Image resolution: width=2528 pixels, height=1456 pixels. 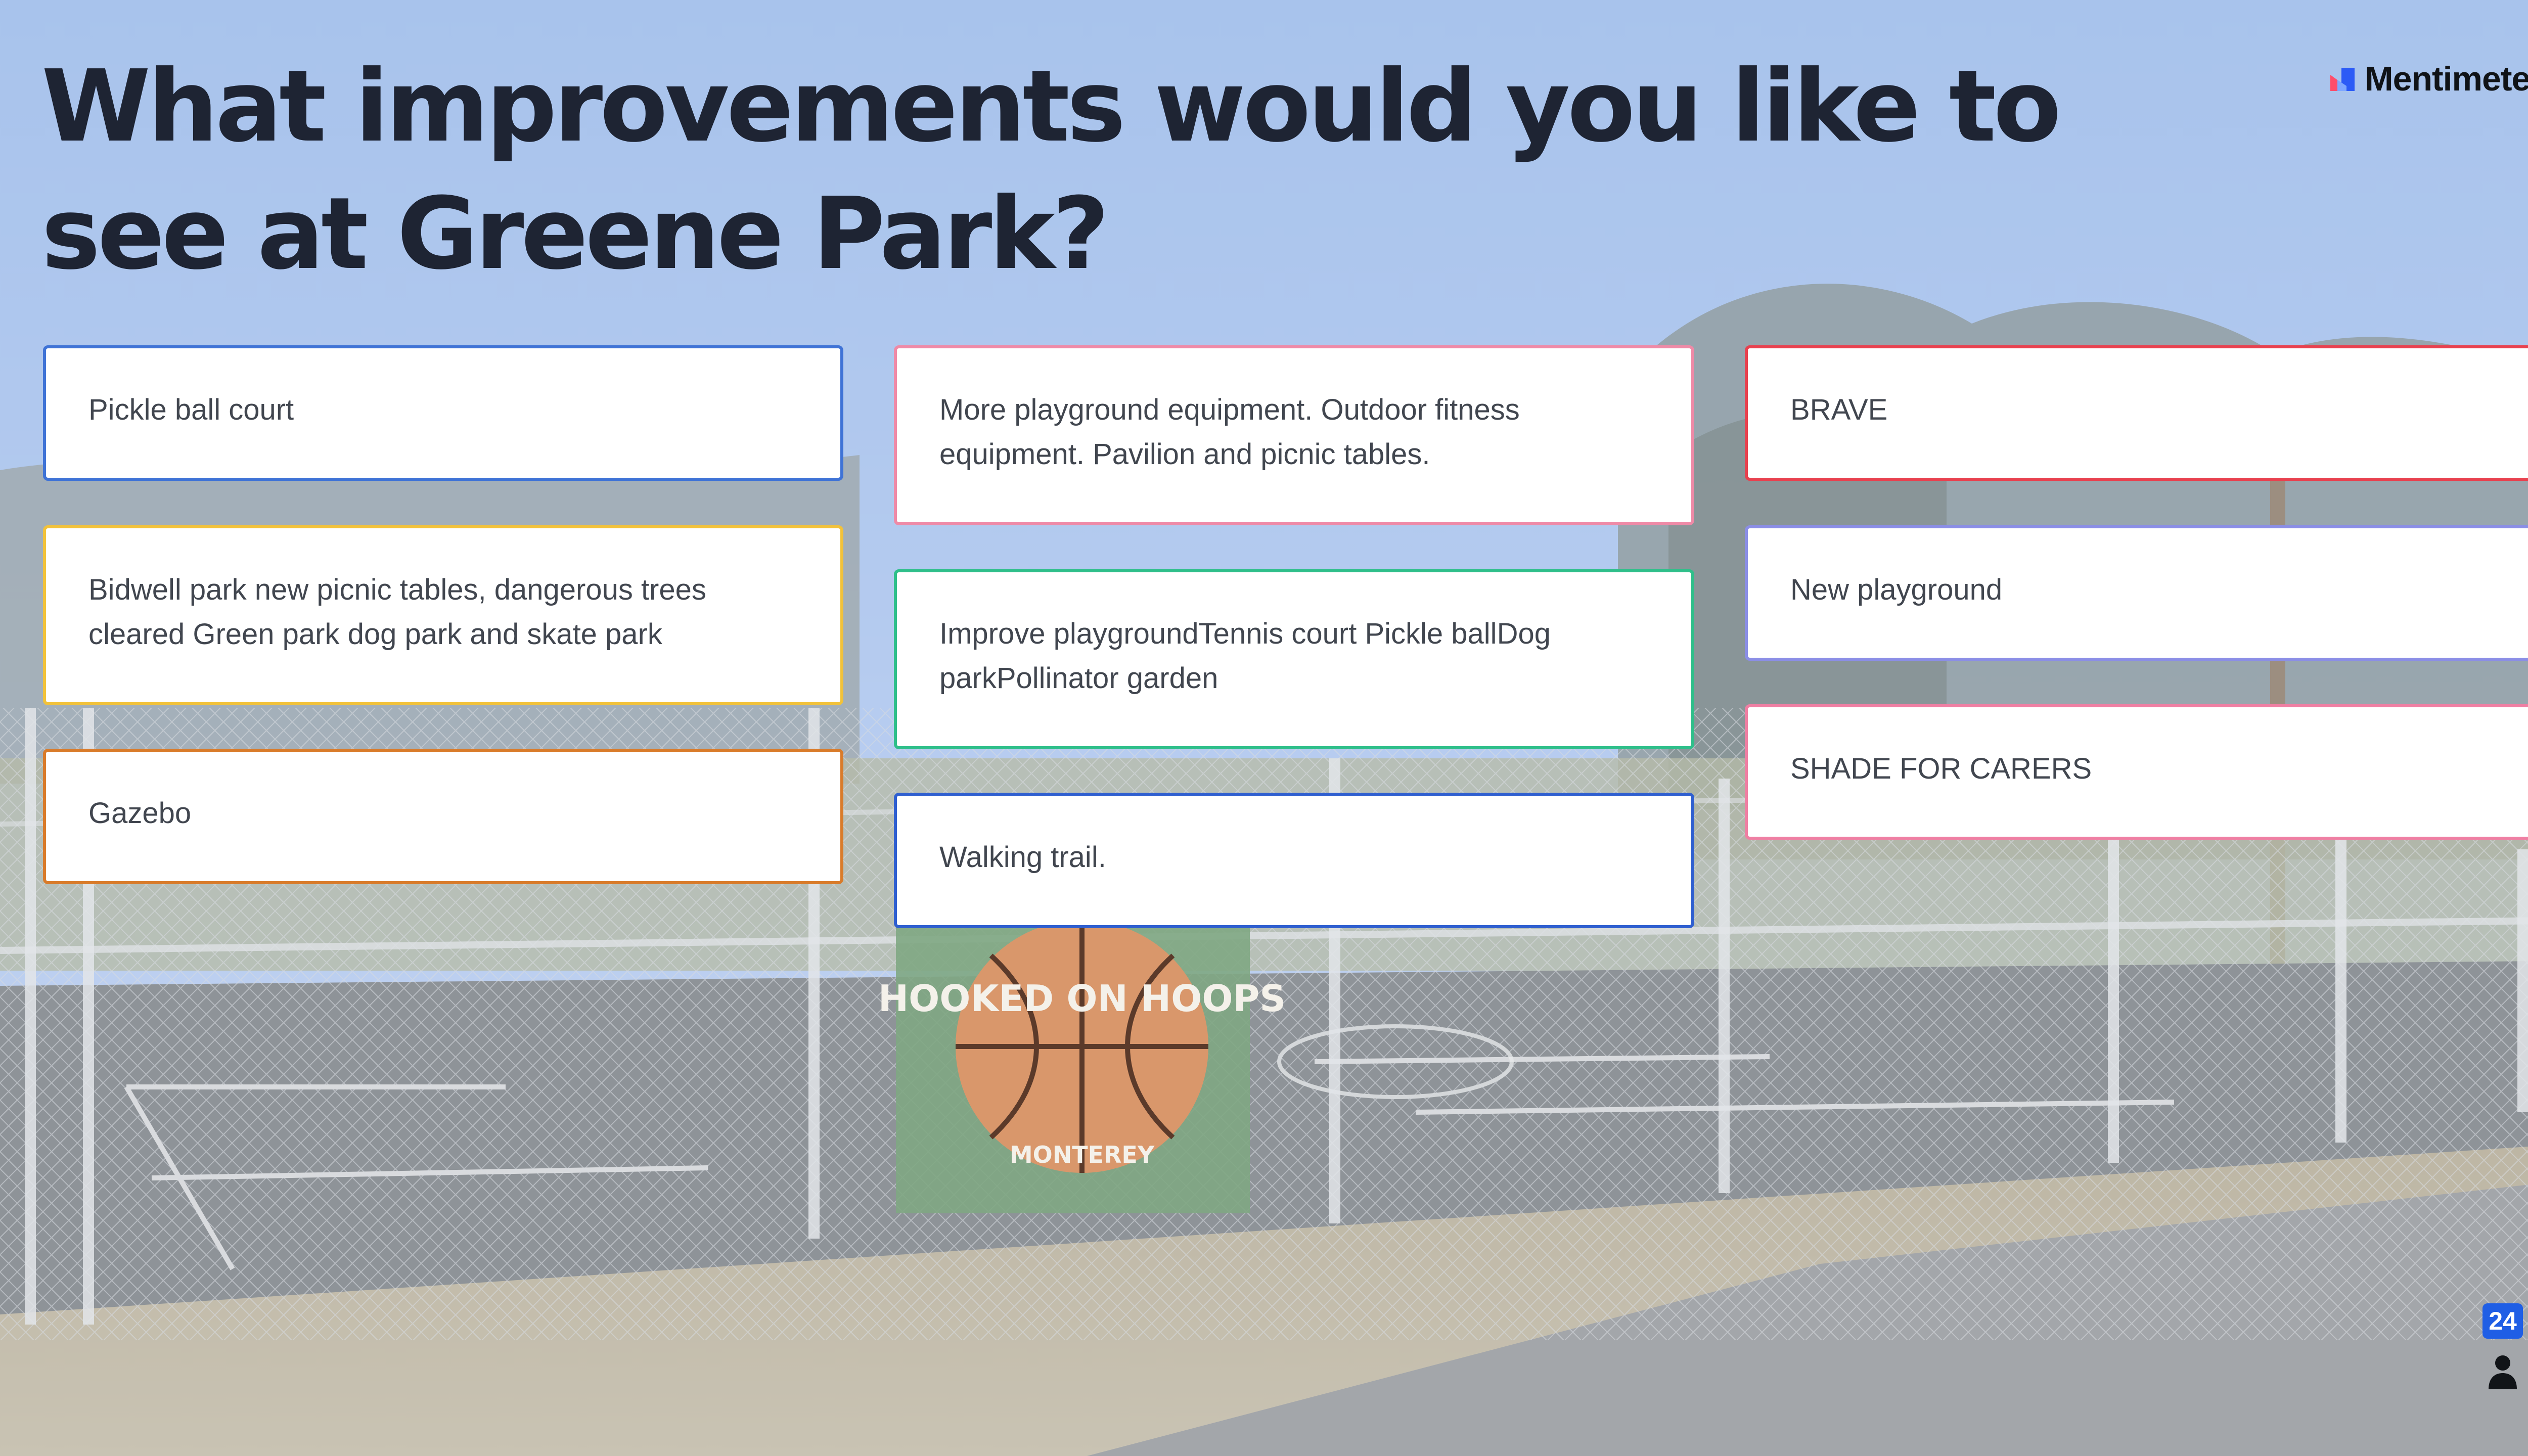 I want to click on sign-subtext: MONTEREY, so click(x=1083, y=1154).